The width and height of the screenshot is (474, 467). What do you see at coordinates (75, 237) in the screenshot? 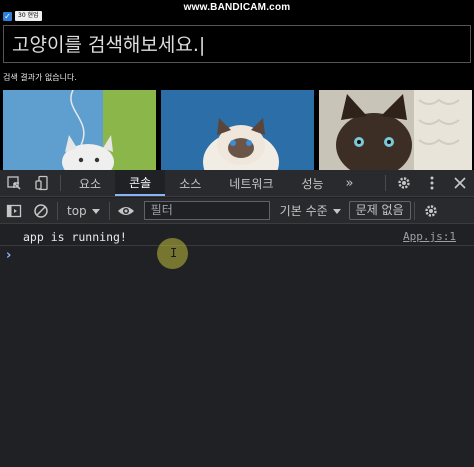
I see `console-message-text: app is running!` at bounding box center [75, 237].